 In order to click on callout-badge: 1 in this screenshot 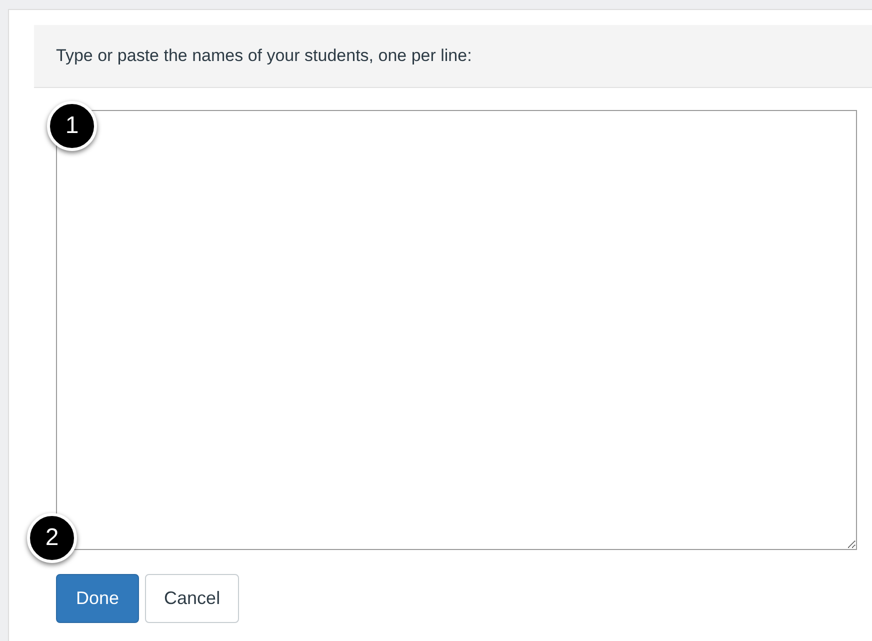, I will do `click(72, 126)`.